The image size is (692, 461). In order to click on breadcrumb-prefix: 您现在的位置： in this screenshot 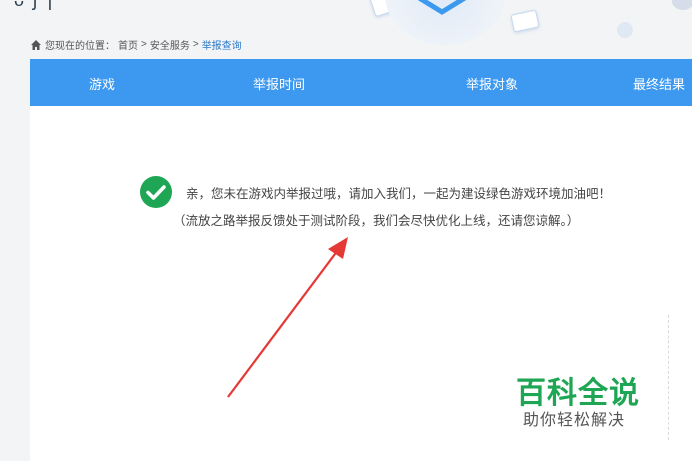, I will do `click(80, 46)`.